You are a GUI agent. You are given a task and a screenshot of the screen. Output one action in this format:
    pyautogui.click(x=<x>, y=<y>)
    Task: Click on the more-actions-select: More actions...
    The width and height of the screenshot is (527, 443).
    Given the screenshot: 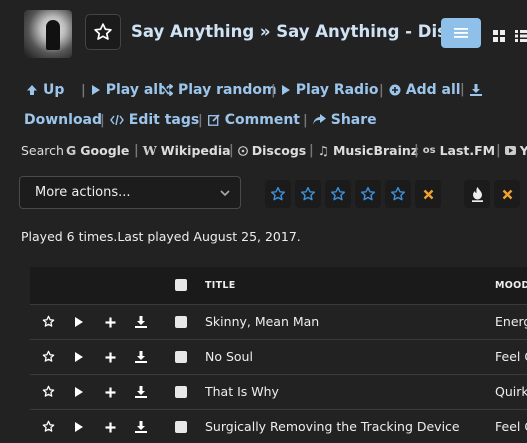 What is the action you would take?
    pyautogui.click(x=130, y=192)
    